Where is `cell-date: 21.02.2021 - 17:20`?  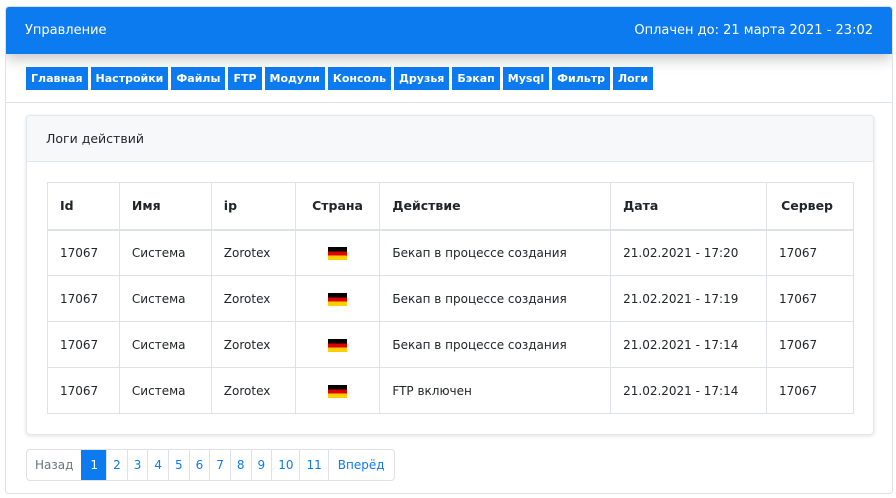 cell-date: 21.02.2021 - 17:20 is located at coordinates (688, 252).